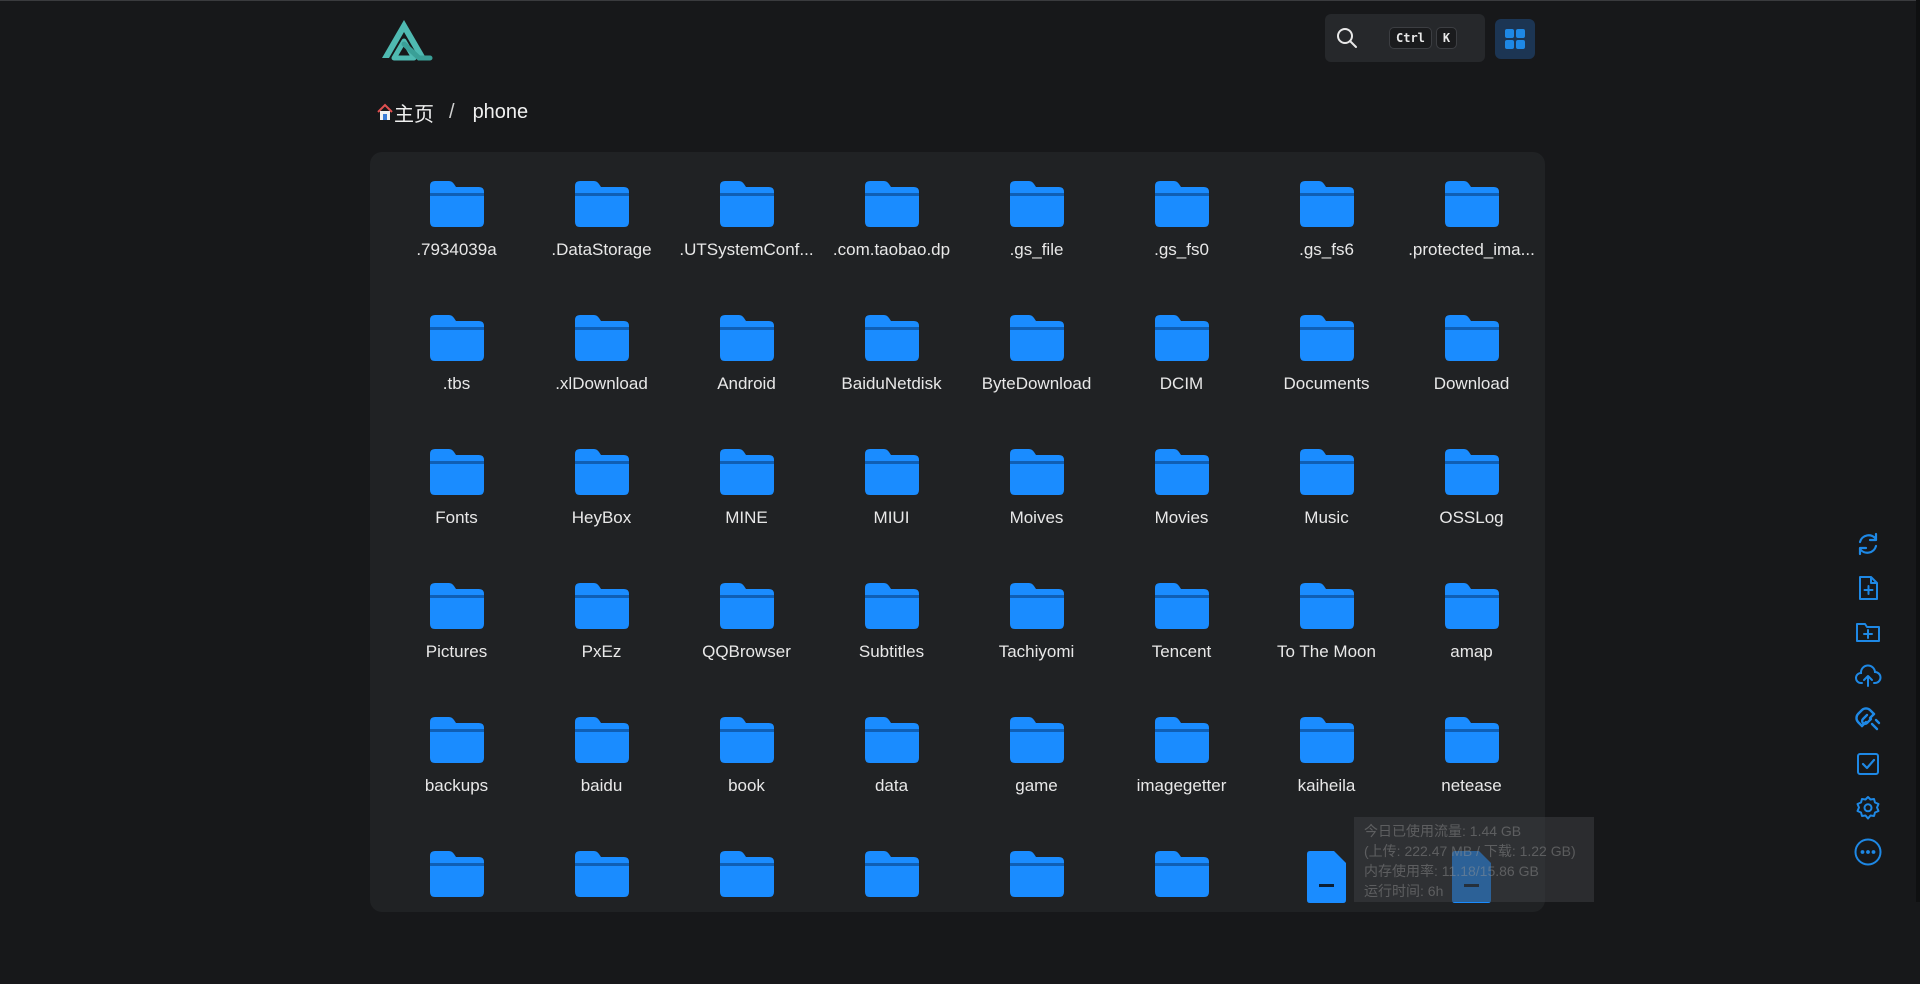  Describe the element at coordinates (1181, 515) in the screenshot. I see `folder-item: Movies` at that location.